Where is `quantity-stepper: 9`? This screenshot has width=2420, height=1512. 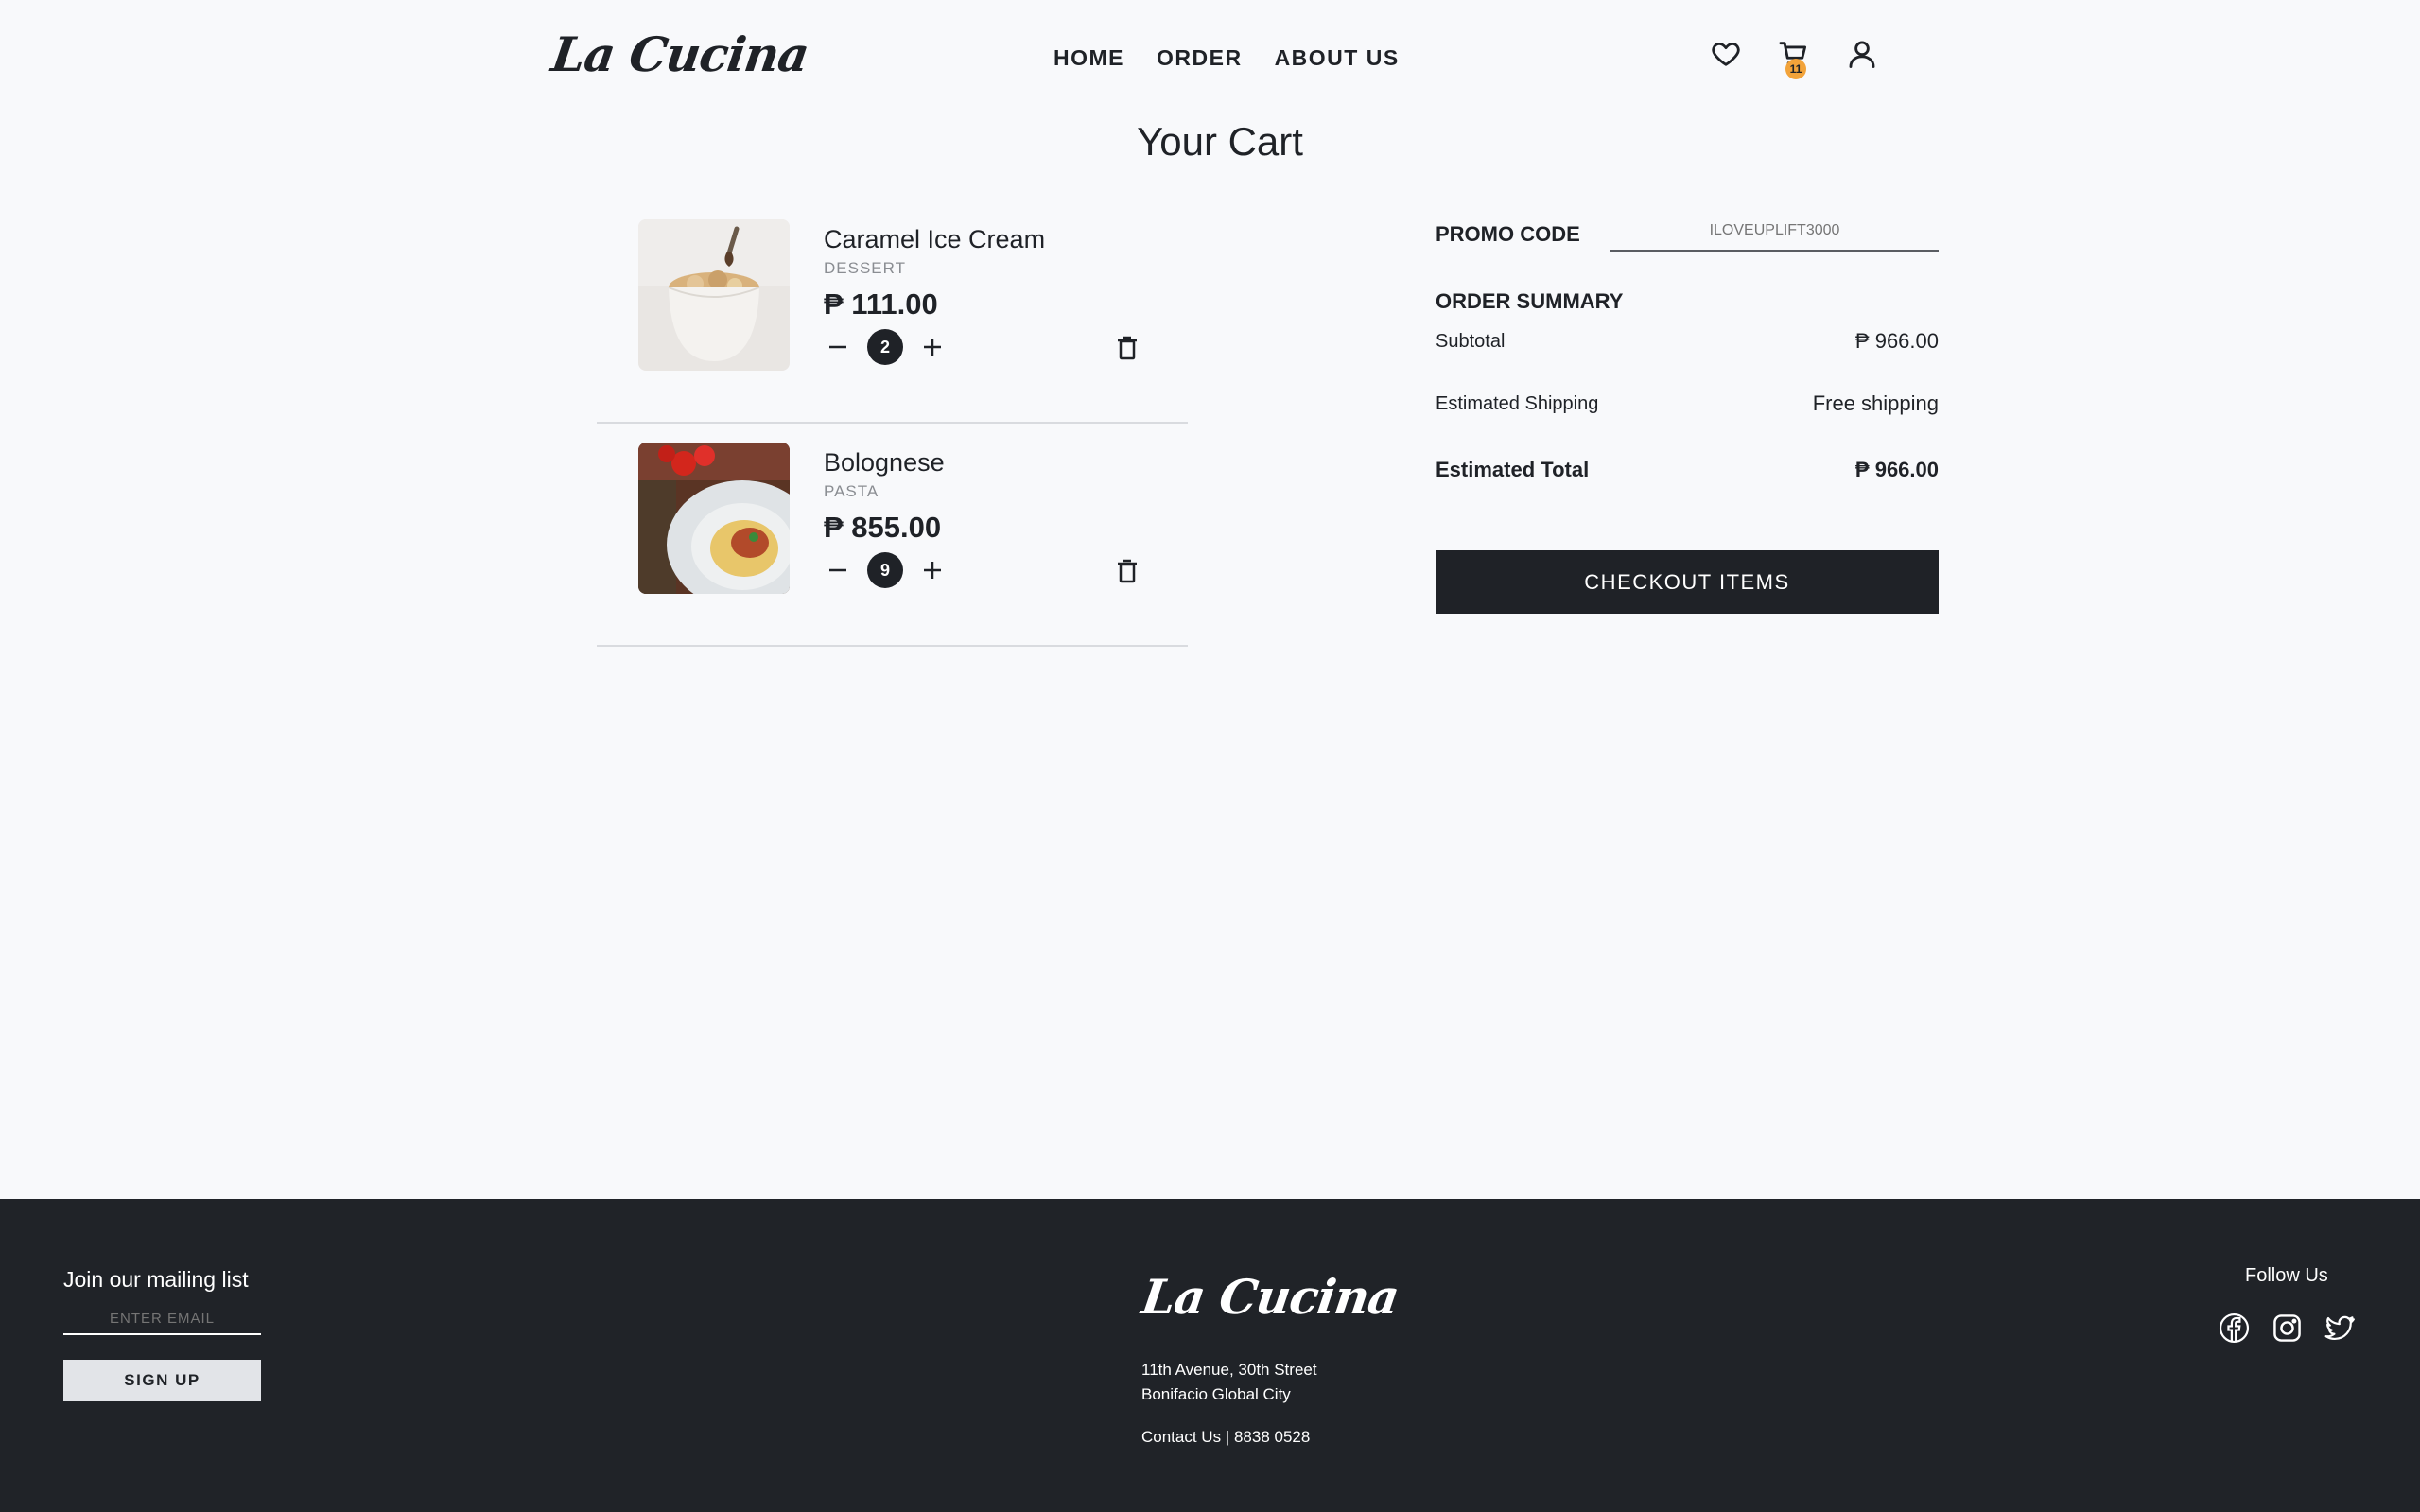
quantity-stepper: 9 is located at coordinates (886, 570).